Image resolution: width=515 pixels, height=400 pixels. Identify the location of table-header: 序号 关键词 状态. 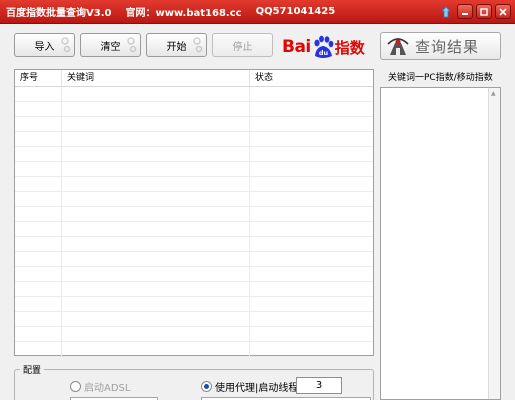
(194, 78).